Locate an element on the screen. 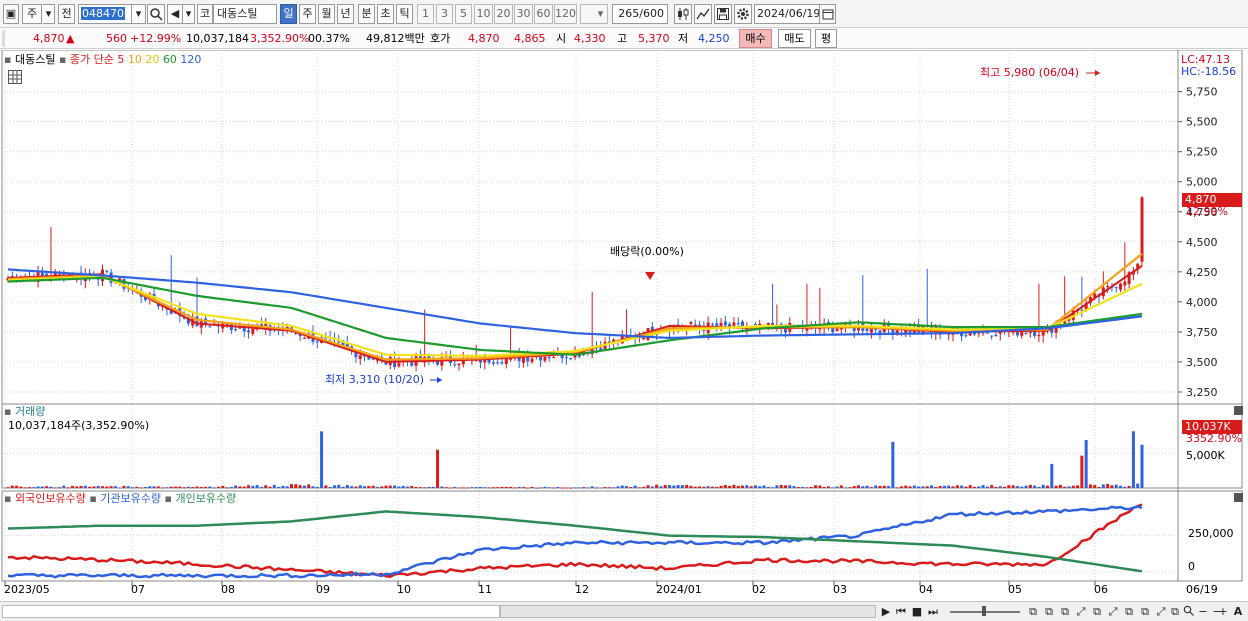 The height and width of the screenshot is (621, 1248). period-second: 초 is located at coordinates (385, 14).